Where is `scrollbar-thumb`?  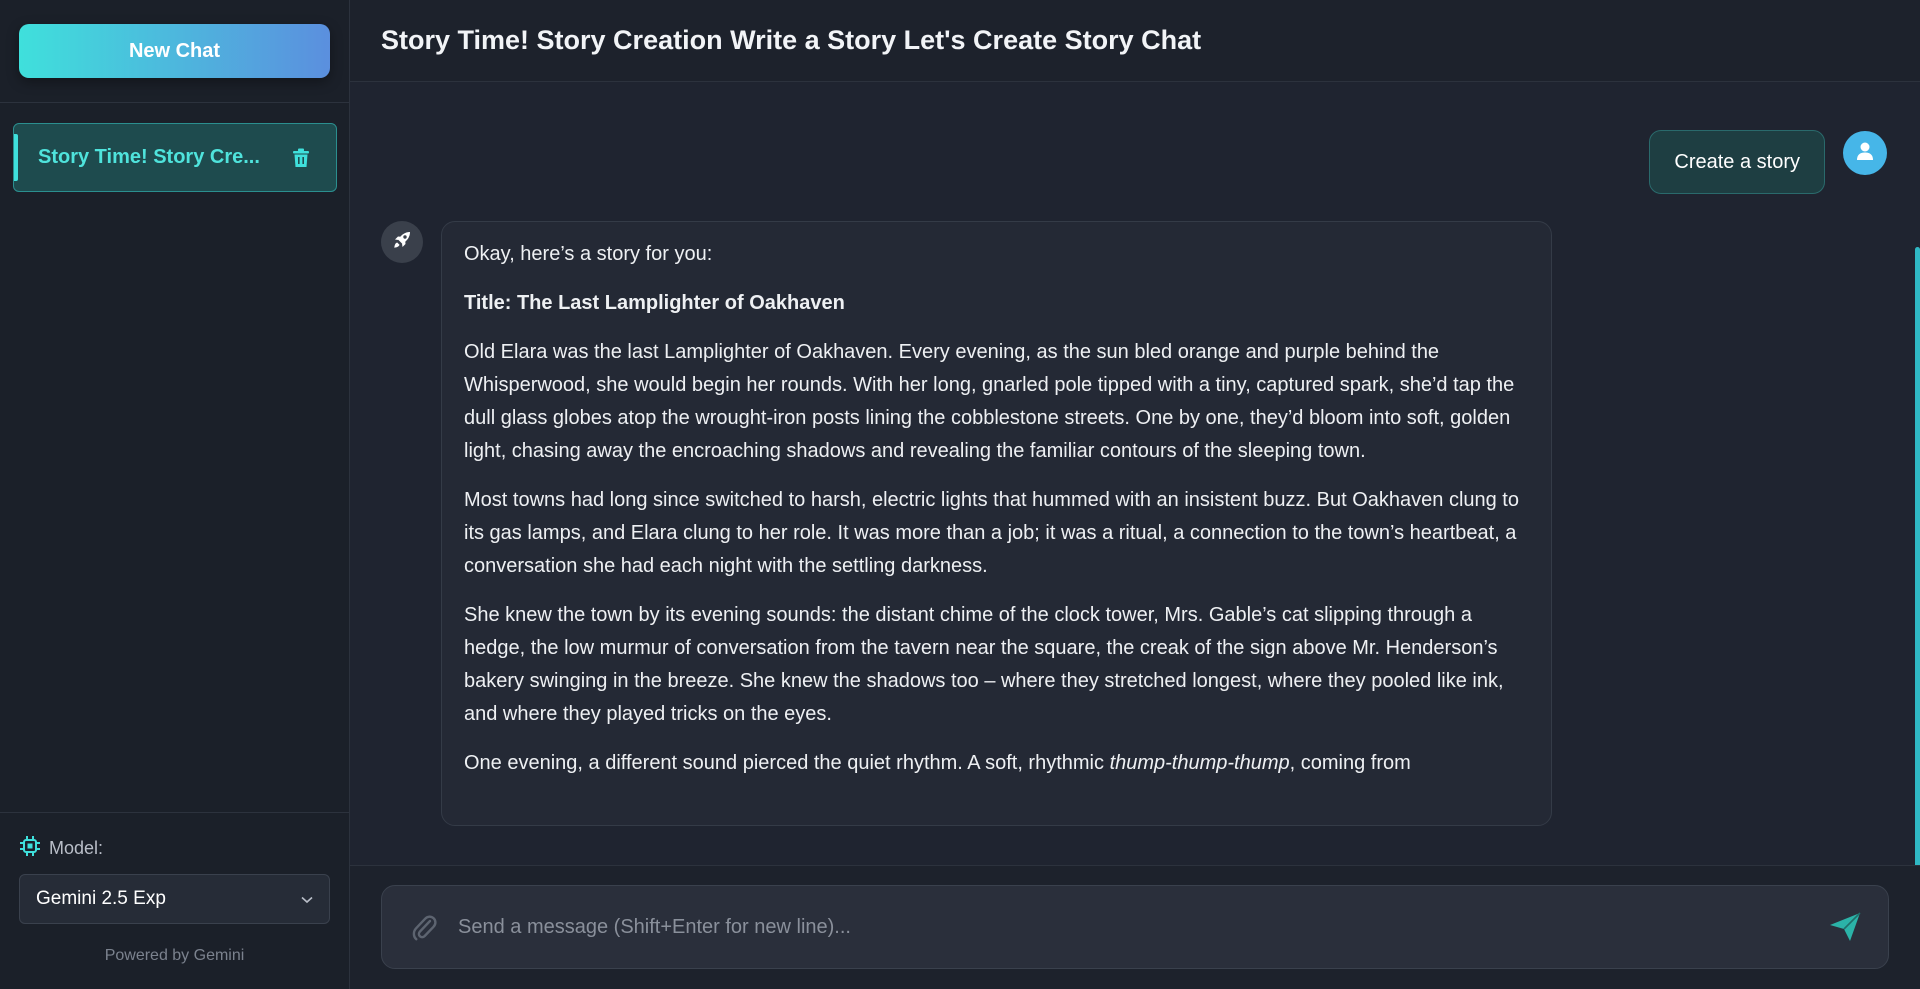
scrollbar-thumb is located at coordinates (1917, 556).